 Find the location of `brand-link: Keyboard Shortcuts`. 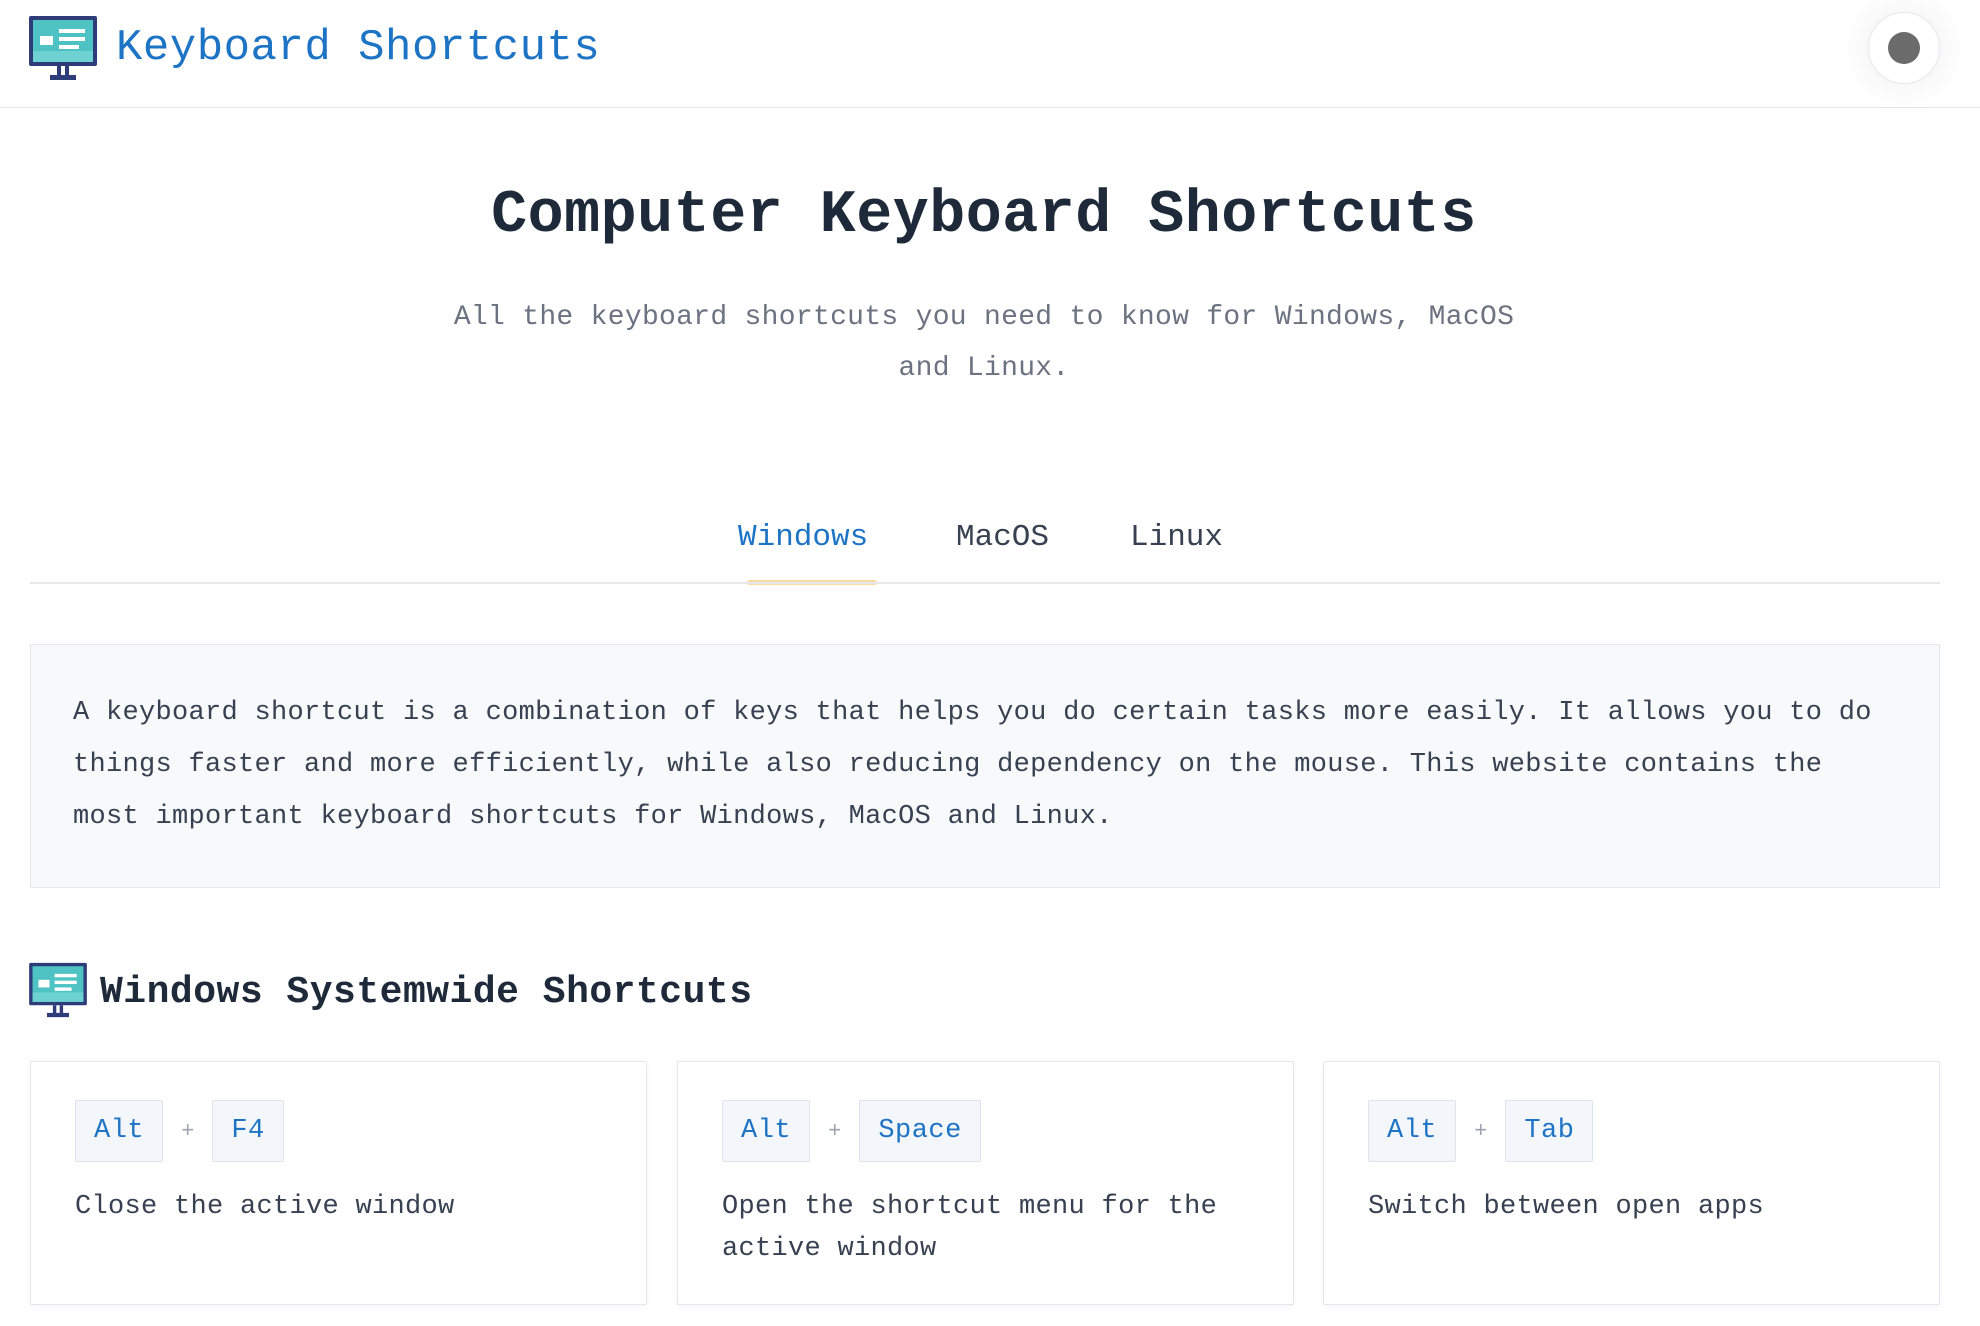

brand-link: Keyboard Shortcuts is located at coordinates (358, 48).